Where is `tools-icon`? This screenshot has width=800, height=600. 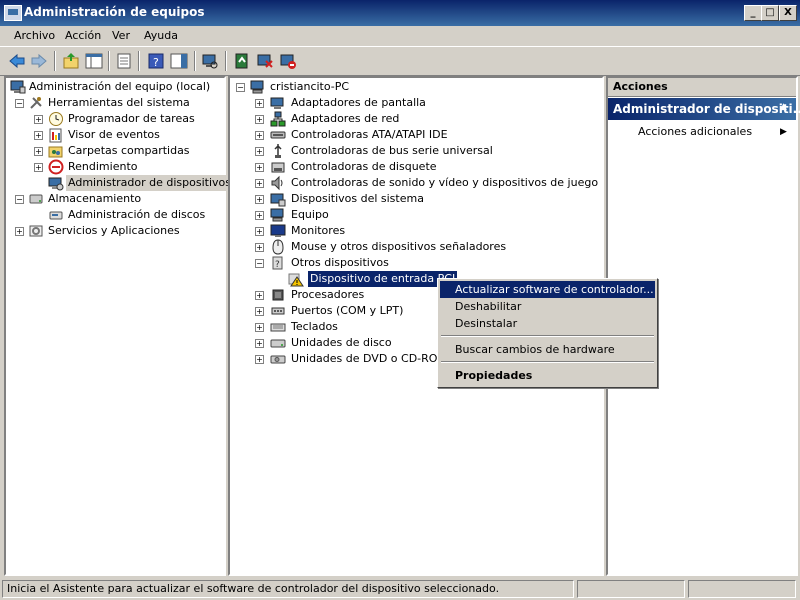 tools-icon is located at coordinates (36, 103).